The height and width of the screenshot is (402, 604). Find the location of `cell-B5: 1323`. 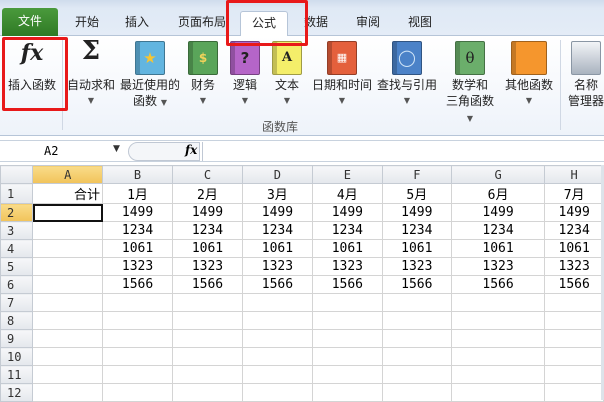

cell-B5: 1323 is located at coordinates (137, 266).